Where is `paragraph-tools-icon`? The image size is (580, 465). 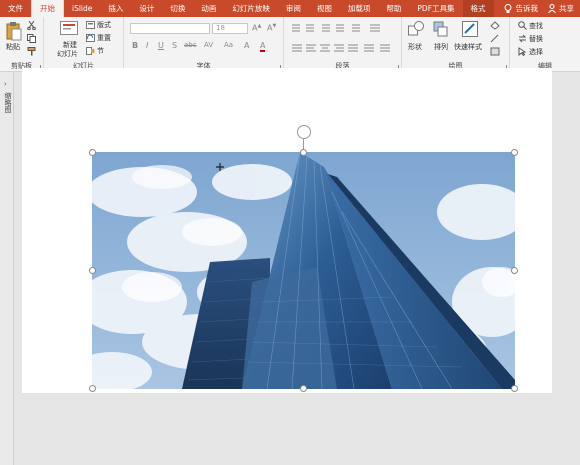
paragraph-tools-icon is located at coordinates (342, 40).